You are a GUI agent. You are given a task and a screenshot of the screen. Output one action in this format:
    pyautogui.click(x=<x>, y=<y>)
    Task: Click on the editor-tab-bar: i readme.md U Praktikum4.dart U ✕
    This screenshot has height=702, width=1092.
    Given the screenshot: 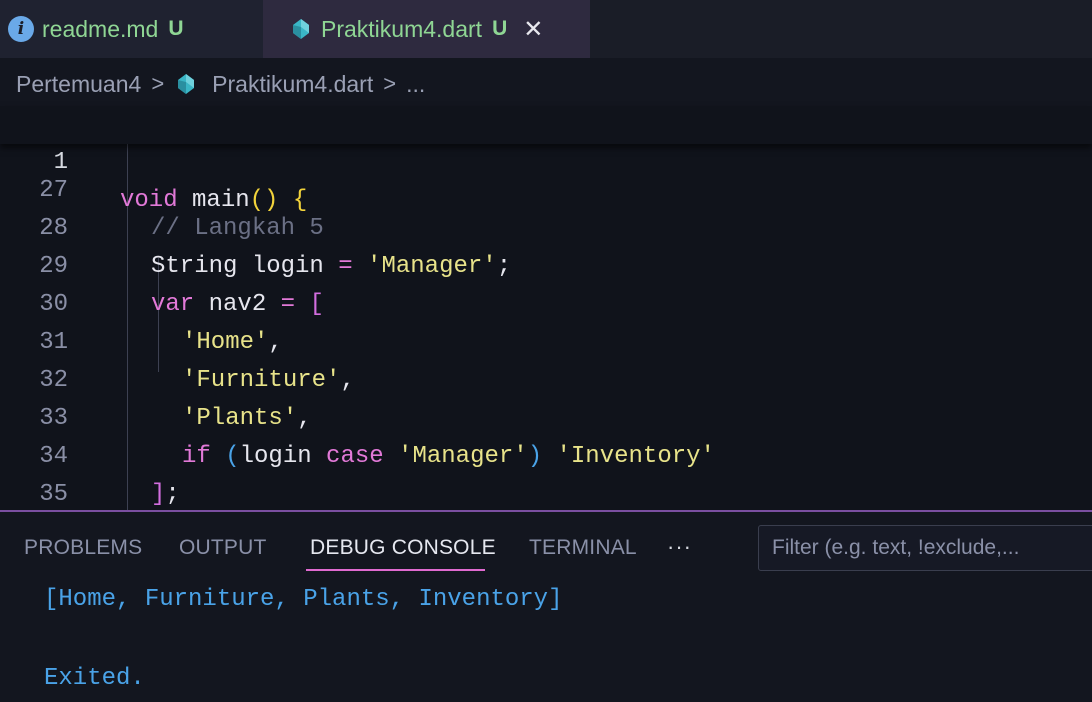 What is the action you would take?
    pyautogui.click(x=546, y=29)
    